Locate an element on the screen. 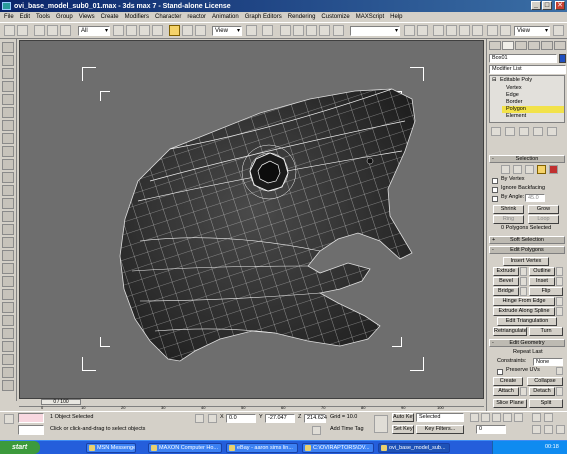 This screenshot has width=567, height=454. menu-modifiers: Modifiers is located at coordinates (137, 17).